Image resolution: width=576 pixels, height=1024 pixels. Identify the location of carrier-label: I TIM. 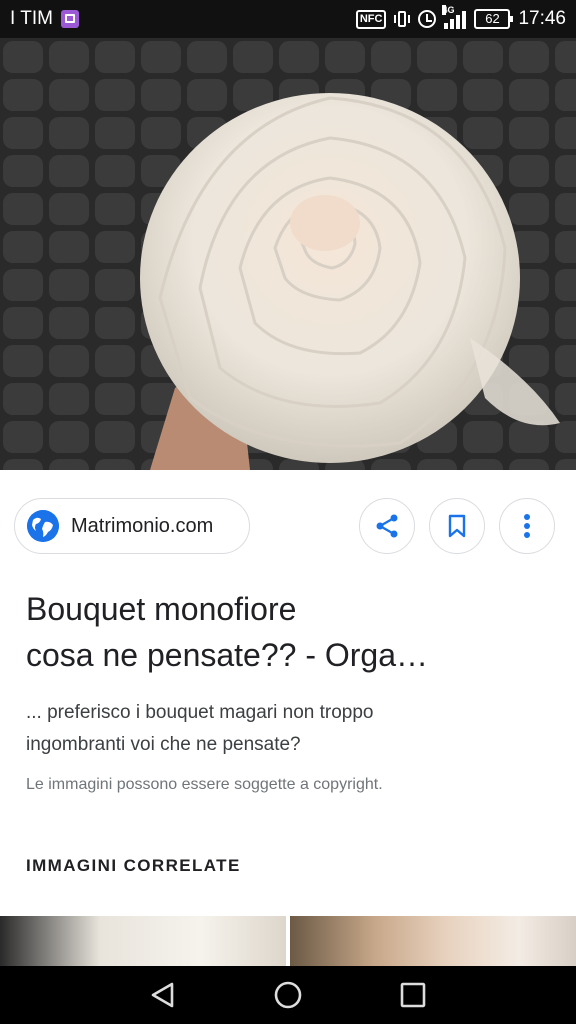
(31, 18).